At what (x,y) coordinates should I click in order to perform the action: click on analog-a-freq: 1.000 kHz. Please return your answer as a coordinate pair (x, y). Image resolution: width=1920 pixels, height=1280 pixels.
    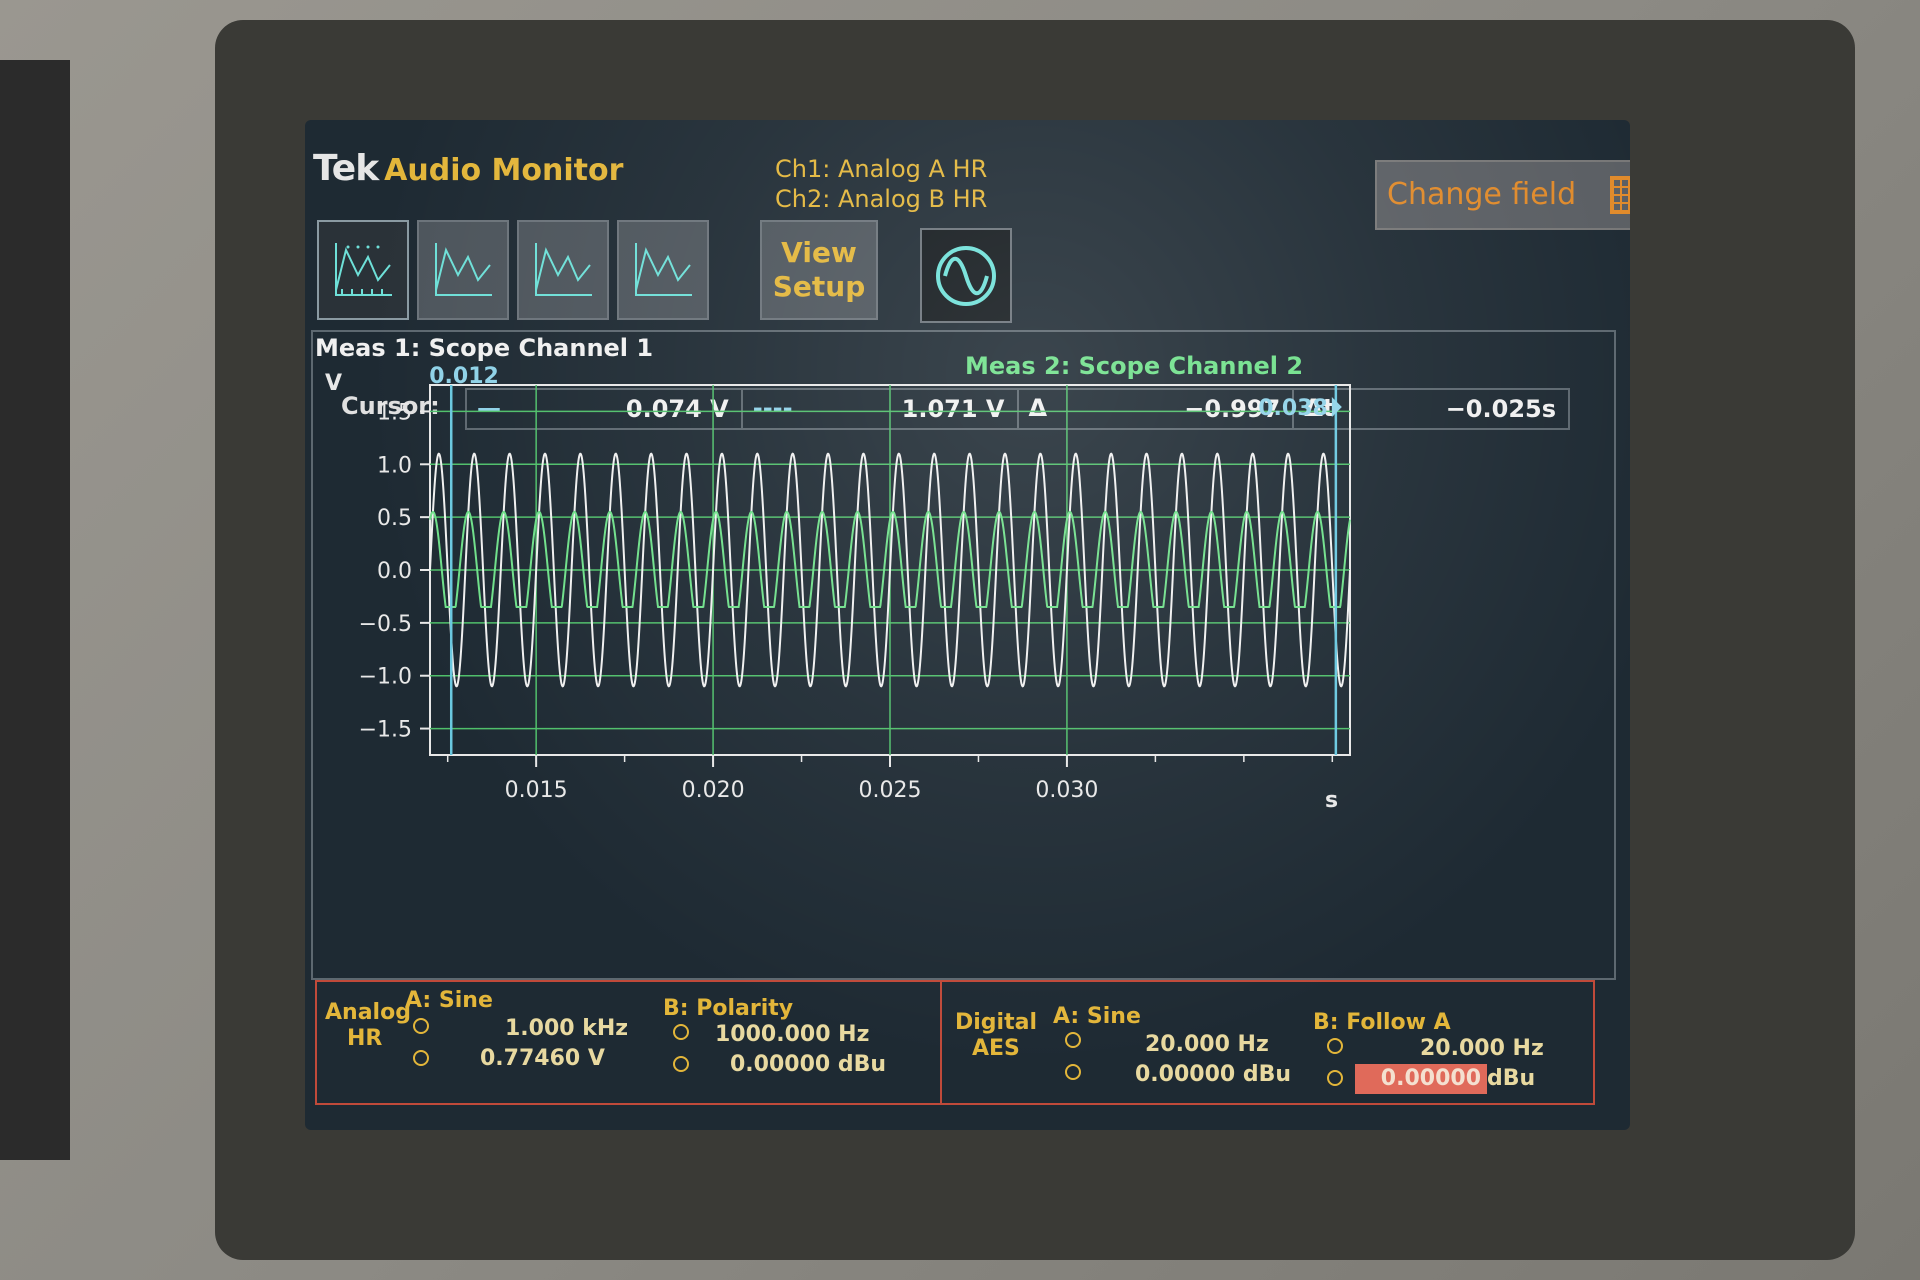
    Looking at the image, I should click on (566, 1028).